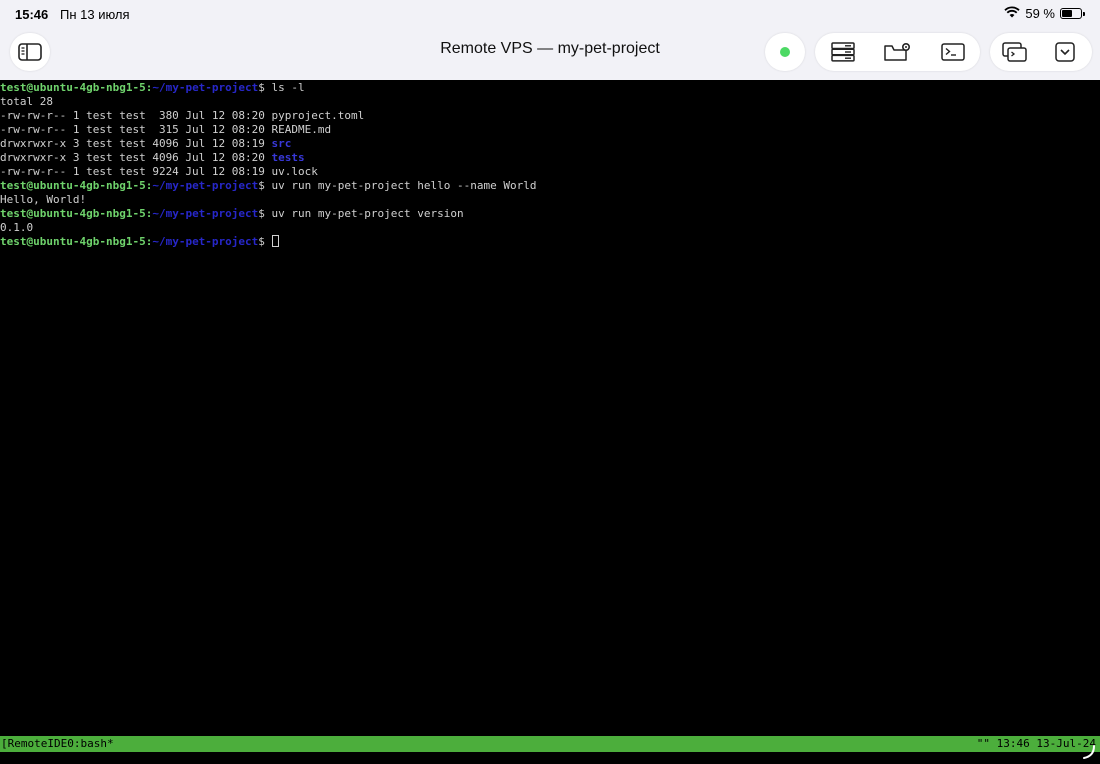 The image size is (1100, 764). I want to click on bottom-bar, so click(550, 754).